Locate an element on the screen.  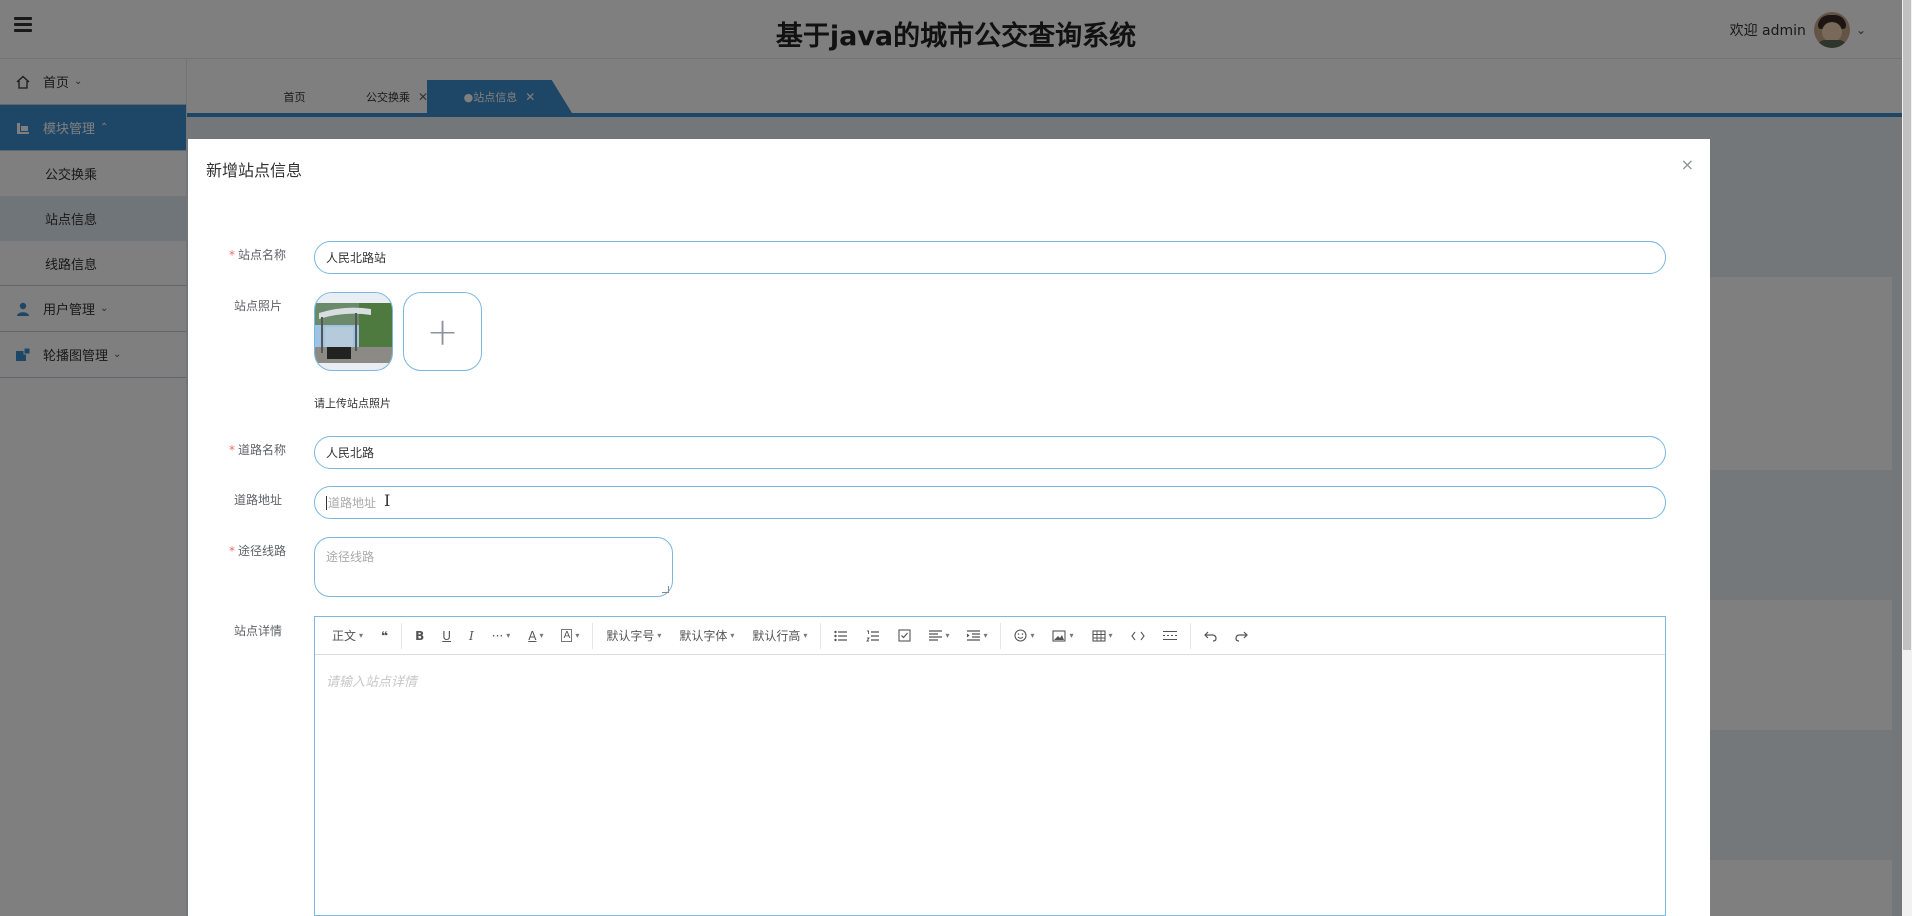
close-icon: × is located at coordinates (1687, 164).